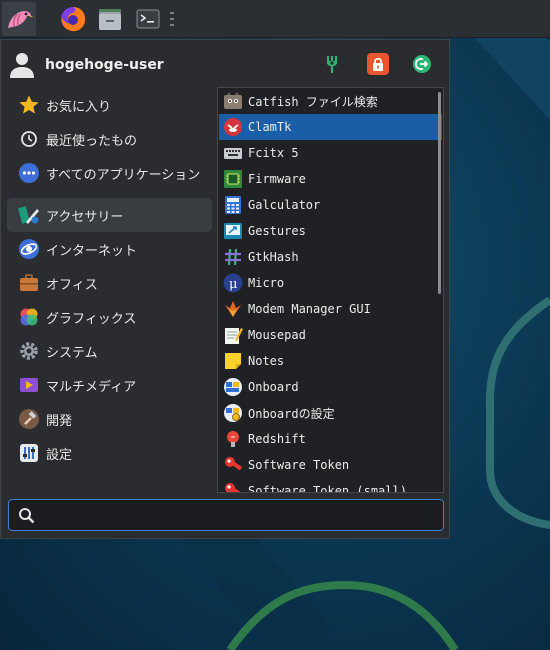 This screenshot has height=650, width=550. Describe the element at coordinates (439, 193) in the screenshot. I see `app-list-scrollbar` at that location.